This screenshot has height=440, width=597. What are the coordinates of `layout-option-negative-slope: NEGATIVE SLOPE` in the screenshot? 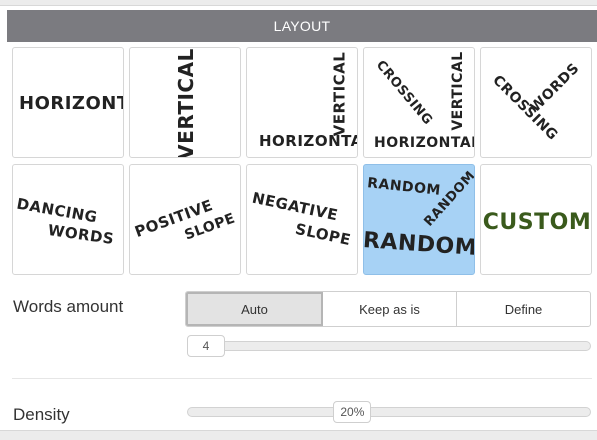 It's located at (302, 219).